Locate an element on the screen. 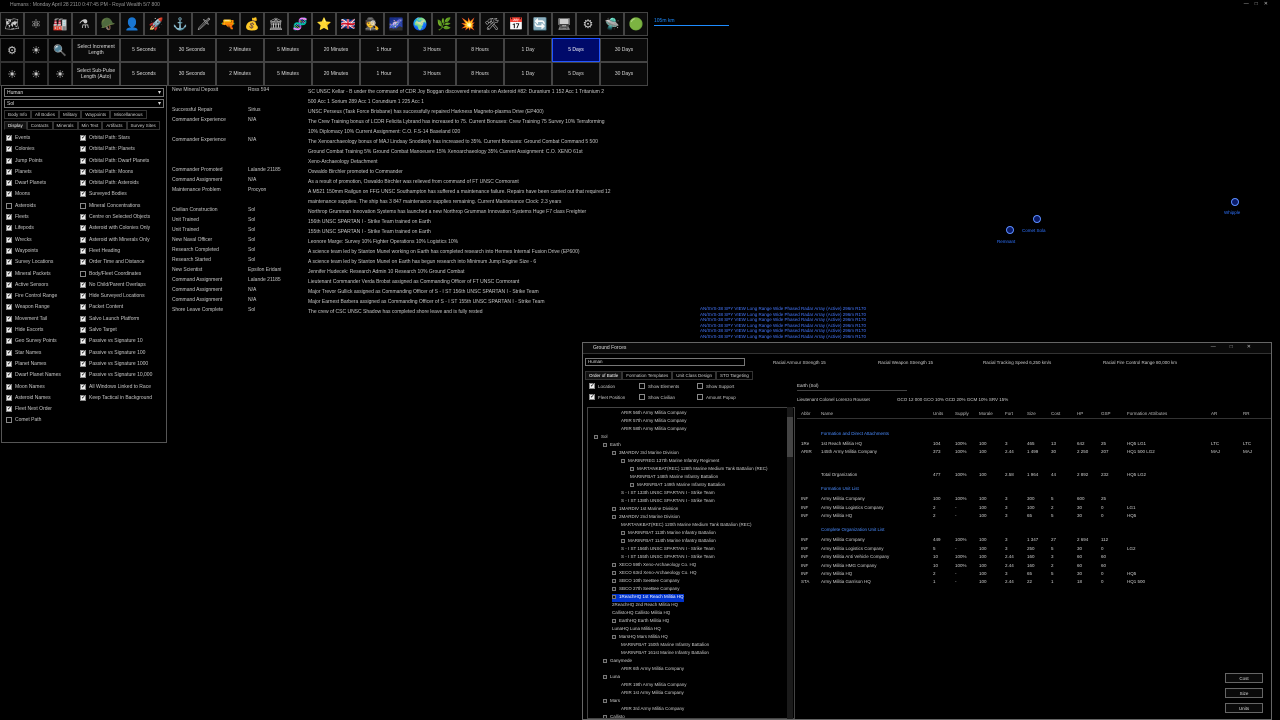 This screenshot has width=1280, height=720. options-tab: Minerals is located at coordinates (65, 125).